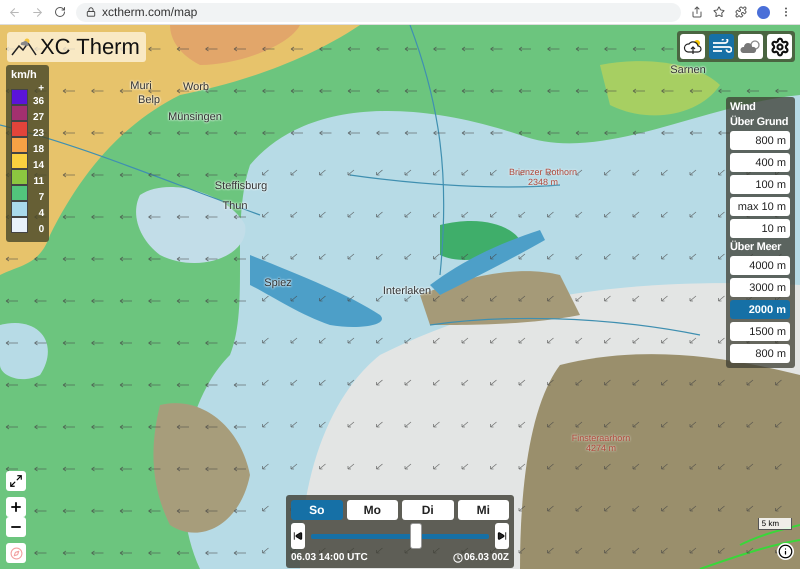 This screenshot has width=800, height=569. Describe the element at coordinates (751, 46) in the screenshot. I see `cloud-sun-icon` at that location.